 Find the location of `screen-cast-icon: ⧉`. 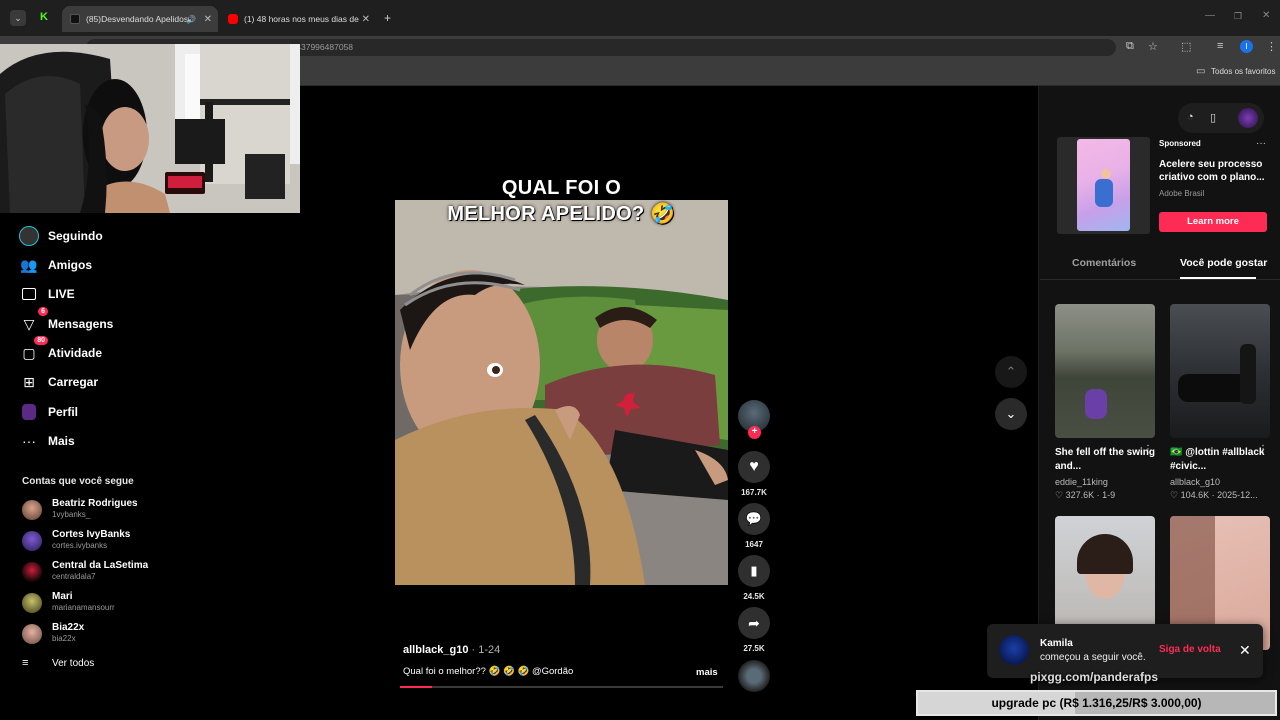

screen-cast-icon: ⧉ is located at coordinates (1130, 46).